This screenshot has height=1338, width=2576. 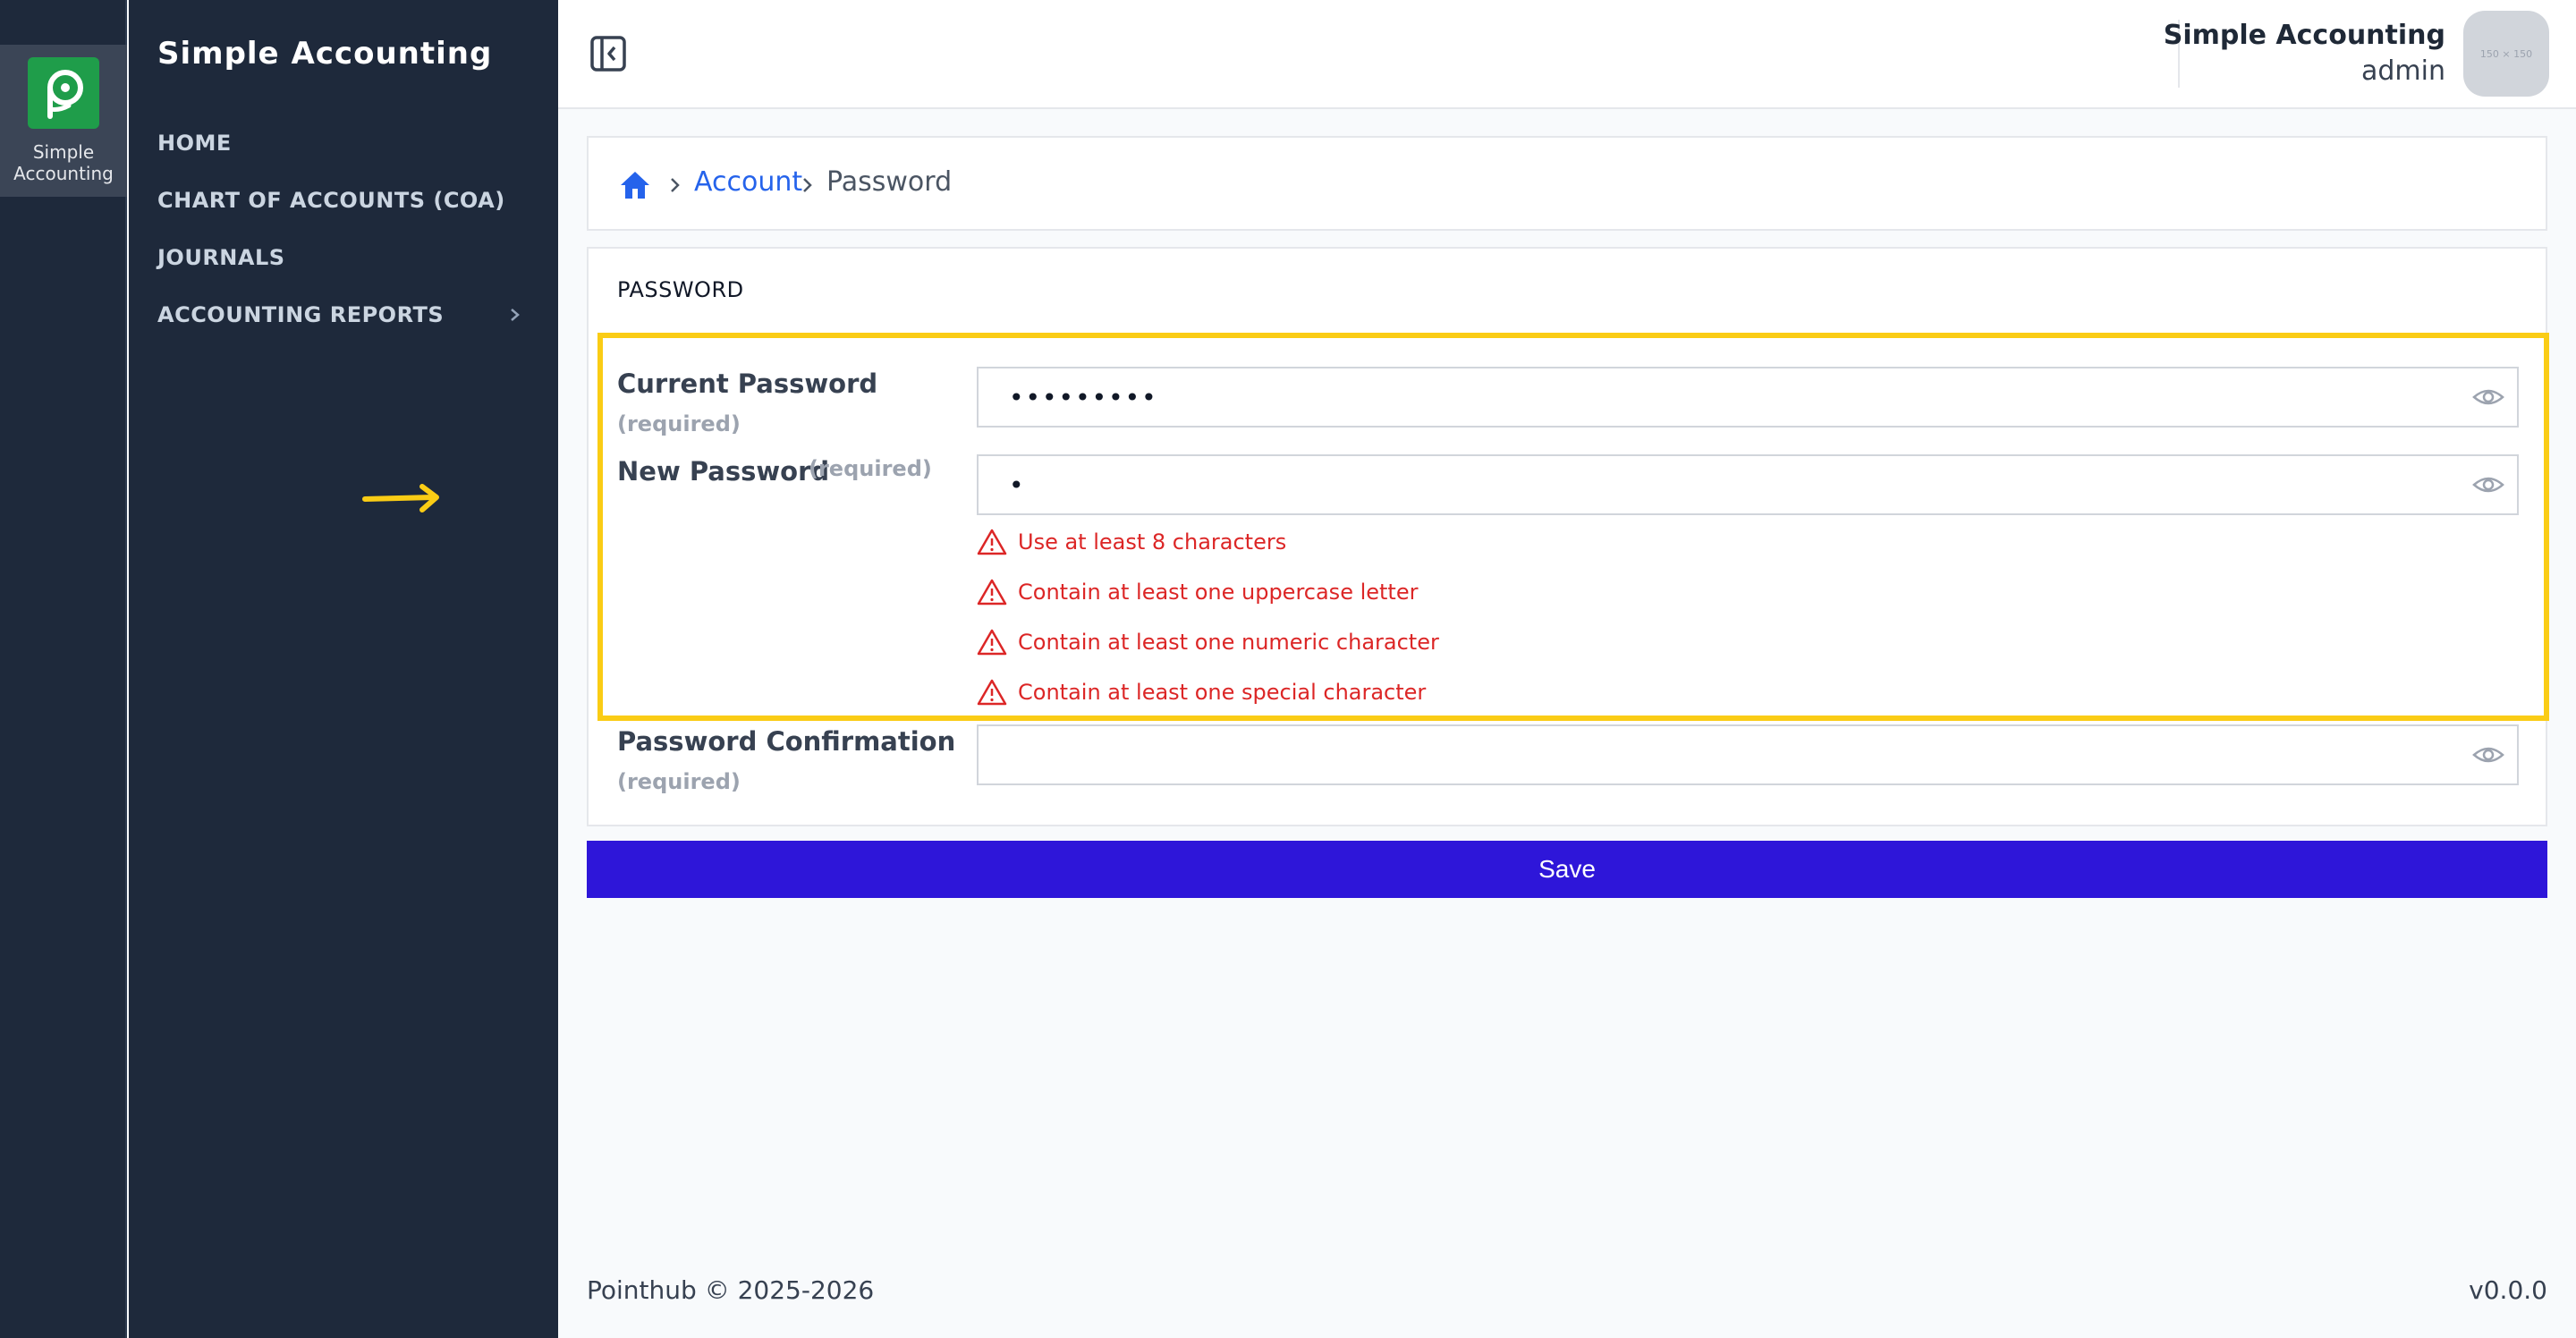 What do you see at coordinates (347, 257) in the screenshot?
I see `sidebar-item-journals: JOURNALS` at bounding box center [347, 257].